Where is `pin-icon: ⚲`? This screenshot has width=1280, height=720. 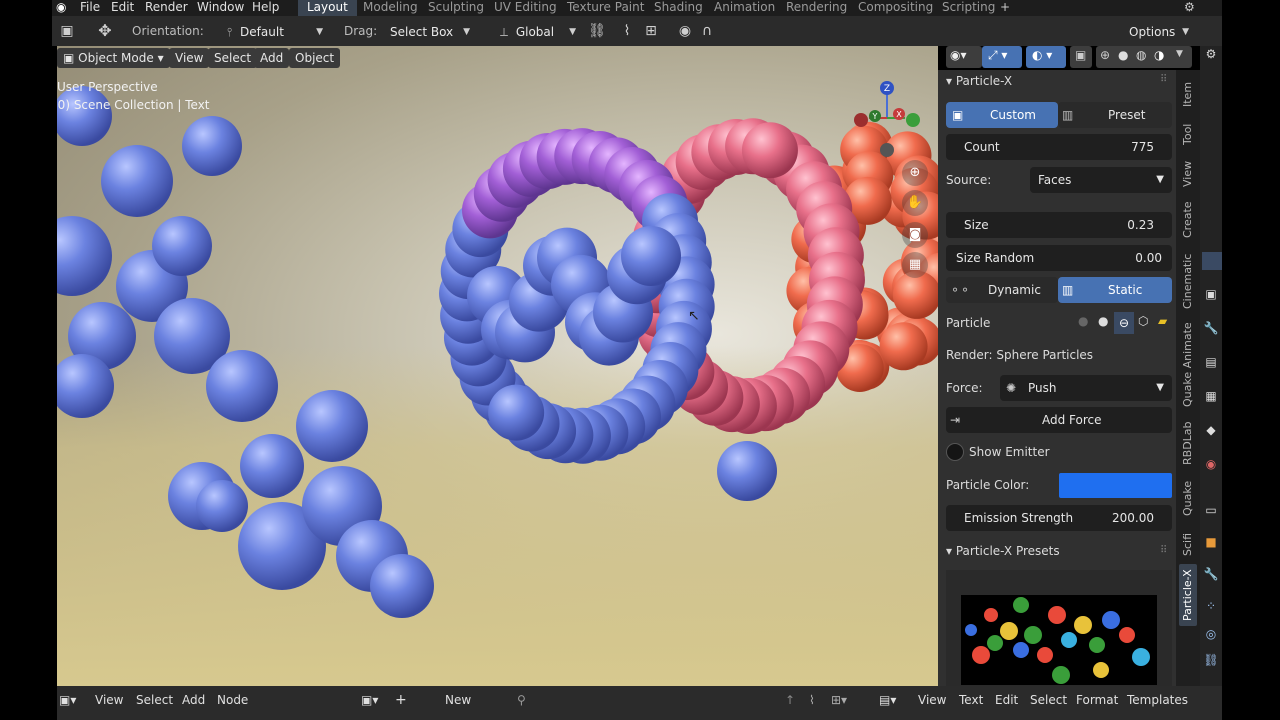 pin-icon: ⚲ is located at coordinates (521, 700).